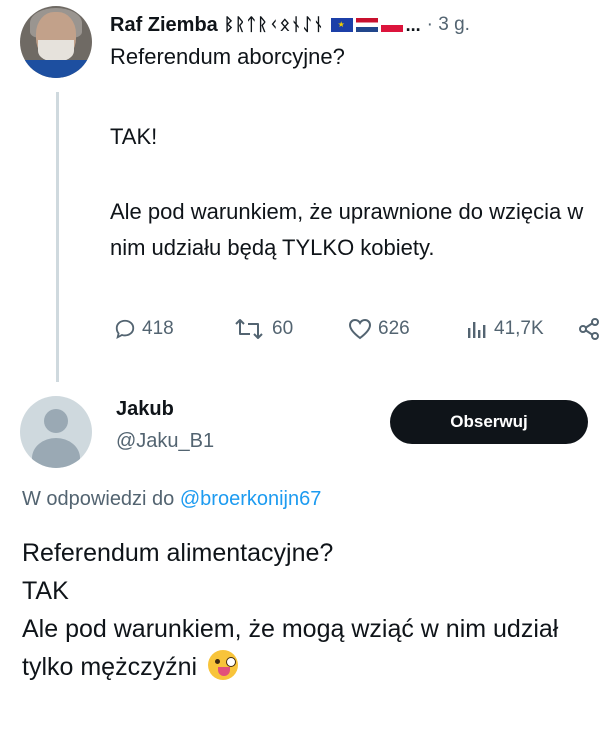 The image size is (600, 730). What do you see at coordinates (477, 330) in the screenshot?
I see `views-icon` at bounding box center [477, 330].